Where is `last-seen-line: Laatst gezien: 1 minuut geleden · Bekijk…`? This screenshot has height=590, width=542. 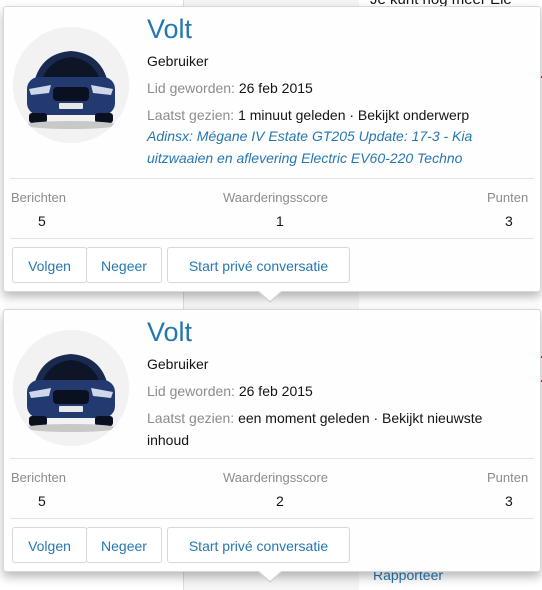 last-seen-line: Laatst gezien: 1 minuut geleden · Bekijk… is located at coordinates (308, 115).